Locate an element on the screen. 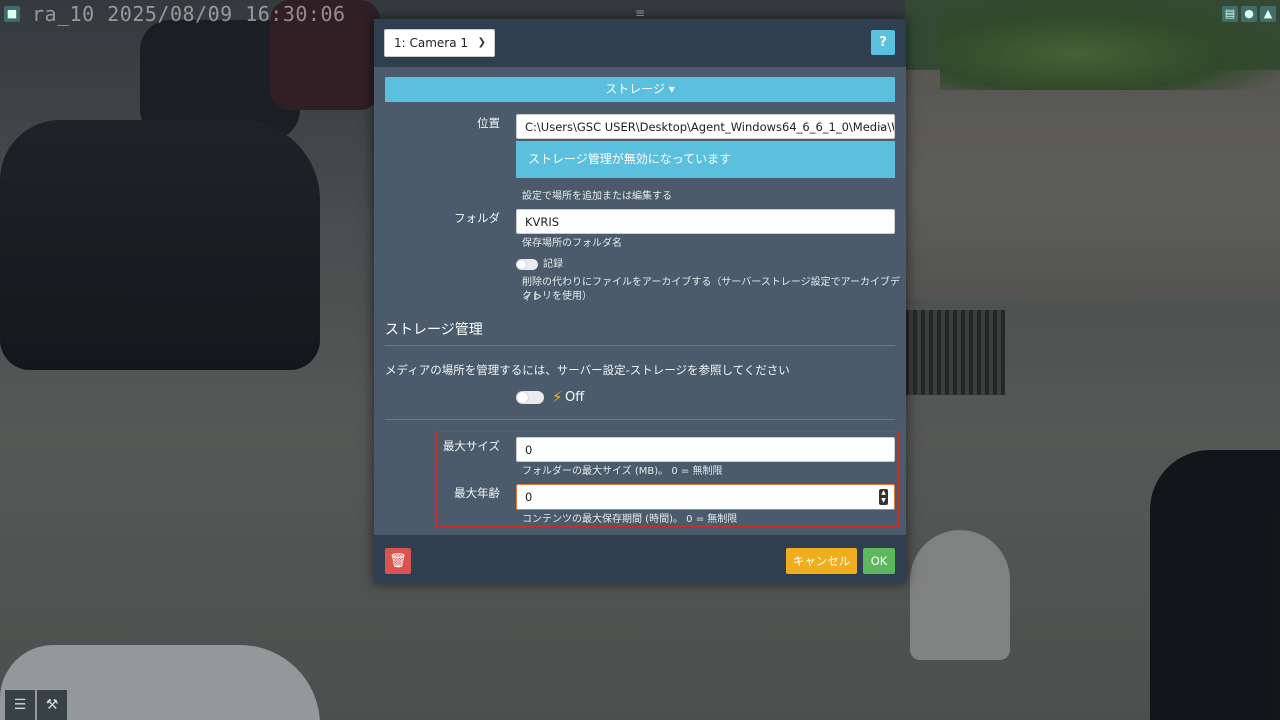 Image resolution: width=1280 pixels, height=720 pixels. chevron-down-icon: ❯ is located at coordinates (482, 42).